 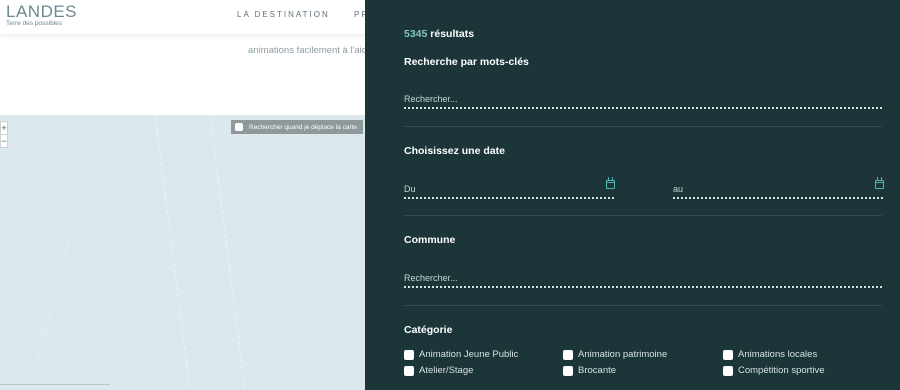 I want to click on search-on-move-checkbox, so click(x=239, y=127).